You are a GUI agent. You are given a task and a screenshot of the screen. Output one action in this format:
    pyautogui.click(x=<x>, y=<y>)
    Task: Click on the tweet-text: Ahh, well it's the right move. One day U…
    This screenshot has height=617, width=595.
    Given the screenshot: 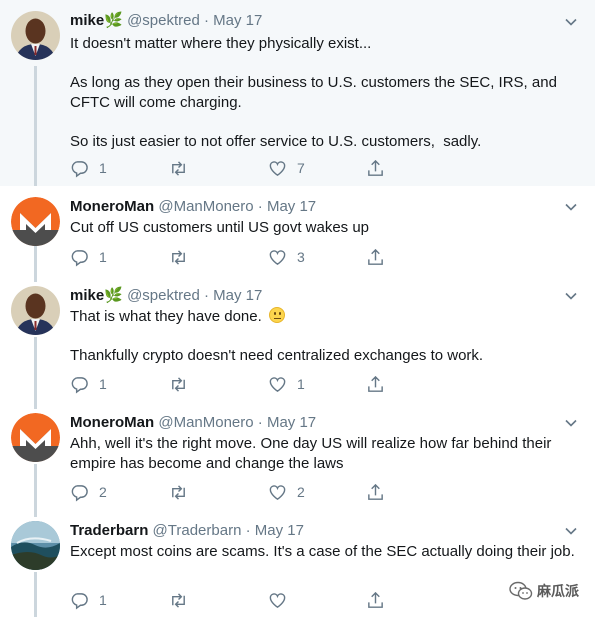 What is the action you would take?
    pyautogui.click(x=313, y=453)
    